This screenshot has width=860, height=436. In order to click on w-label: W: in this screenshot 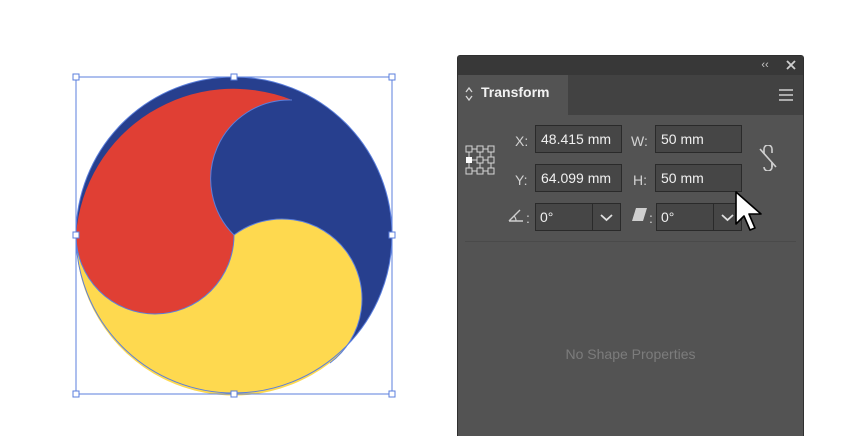, I will do `click(639, 141)`.